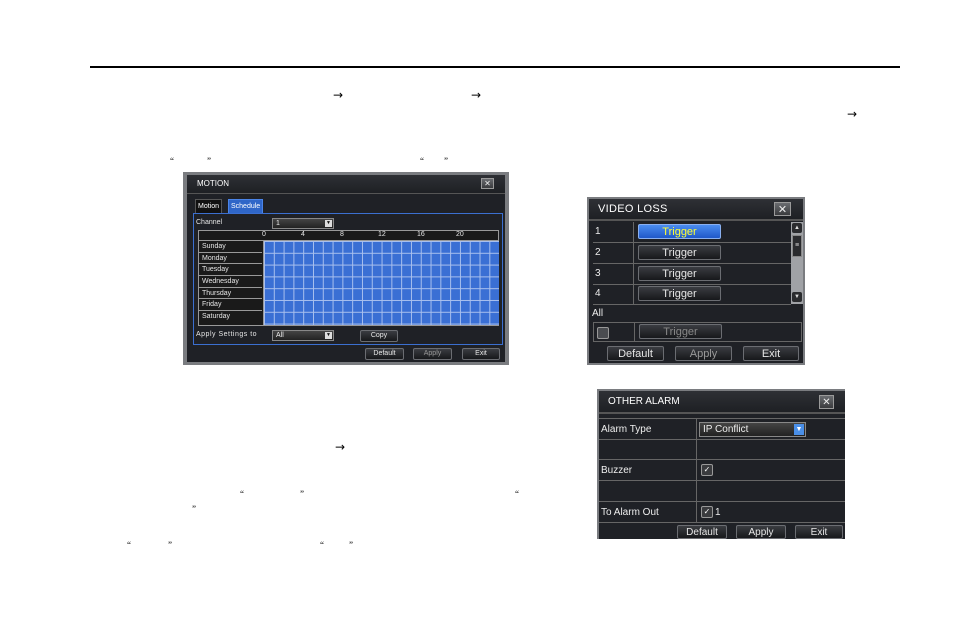 This screenshot has height=636, width=954. Describe the element at coordinates (230, 270) in the screenshot. I see `day-label: Tuesday` at that location.